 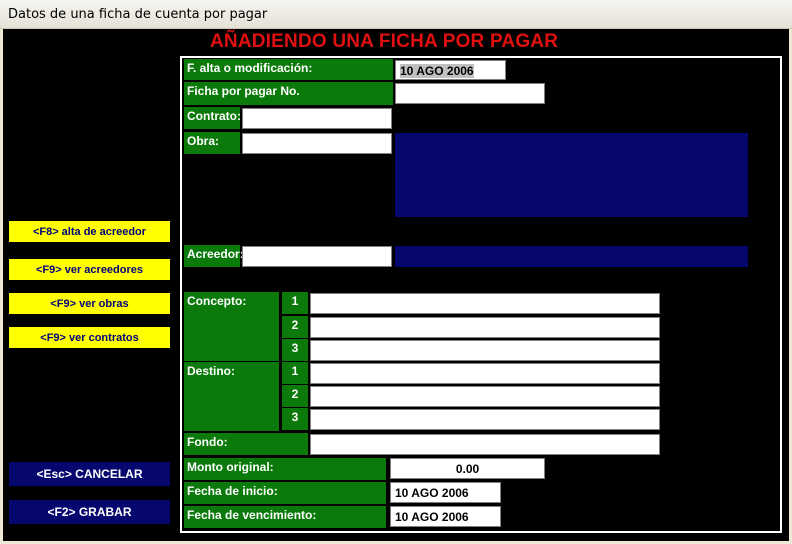 What do you see at coordinates (295, 350) in the screenshot?
I see `concepto-line-number: 3` at bounding box center [295, 350].